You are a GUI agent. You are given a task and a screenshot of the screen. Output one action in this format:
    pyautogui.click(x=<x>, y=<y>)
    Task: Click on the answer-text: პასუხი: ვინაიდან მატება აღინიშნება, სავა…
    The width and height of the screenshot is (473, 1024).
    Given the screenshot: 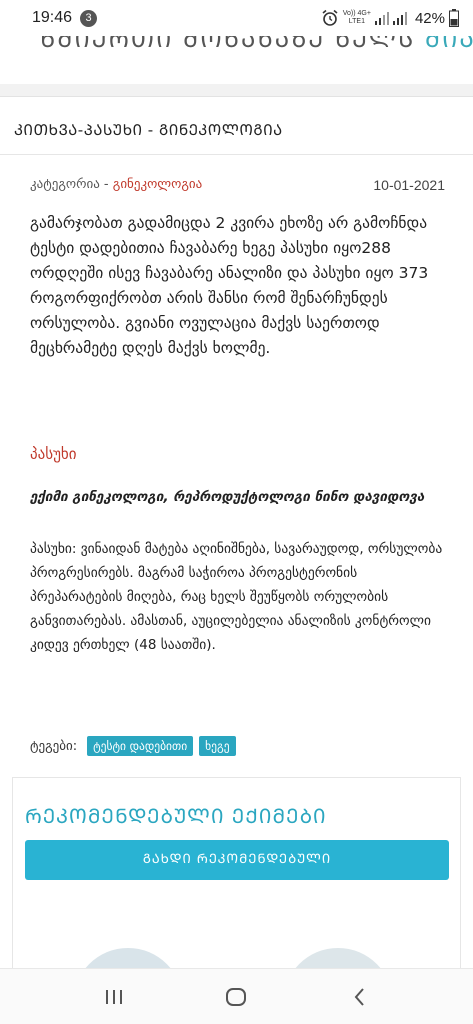 What is the action you would take?
    pyautogui.click(x=236, y=597)
    